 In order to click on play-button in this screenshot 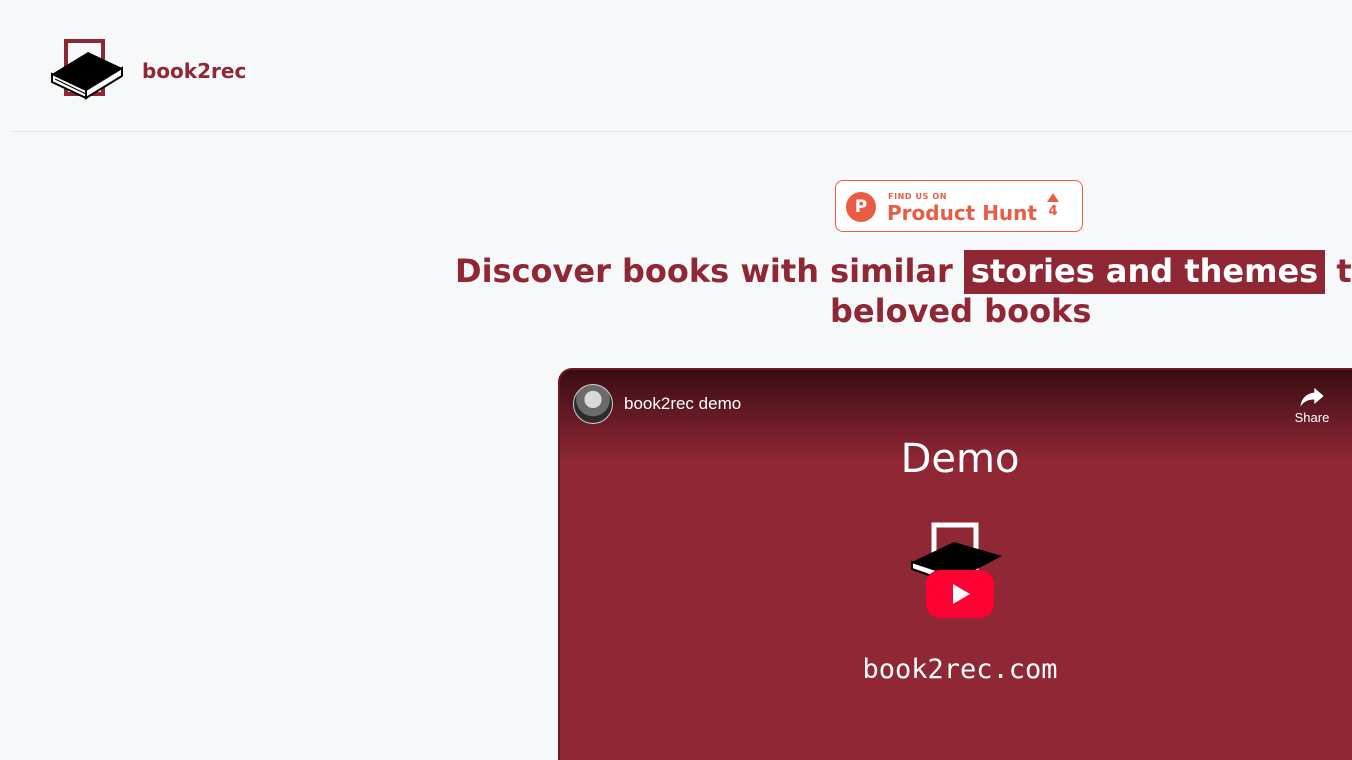, I will do `click(960, 594)`.